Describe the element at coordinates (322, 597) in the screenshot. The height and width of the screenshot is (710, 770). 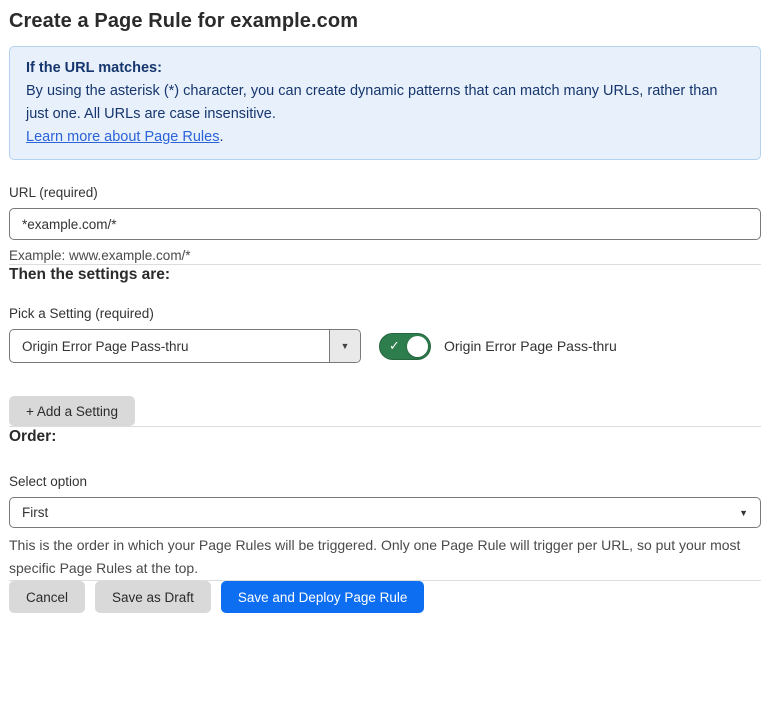
I see `save-deploy-button: Save and Deploy Page Rule` at that location.